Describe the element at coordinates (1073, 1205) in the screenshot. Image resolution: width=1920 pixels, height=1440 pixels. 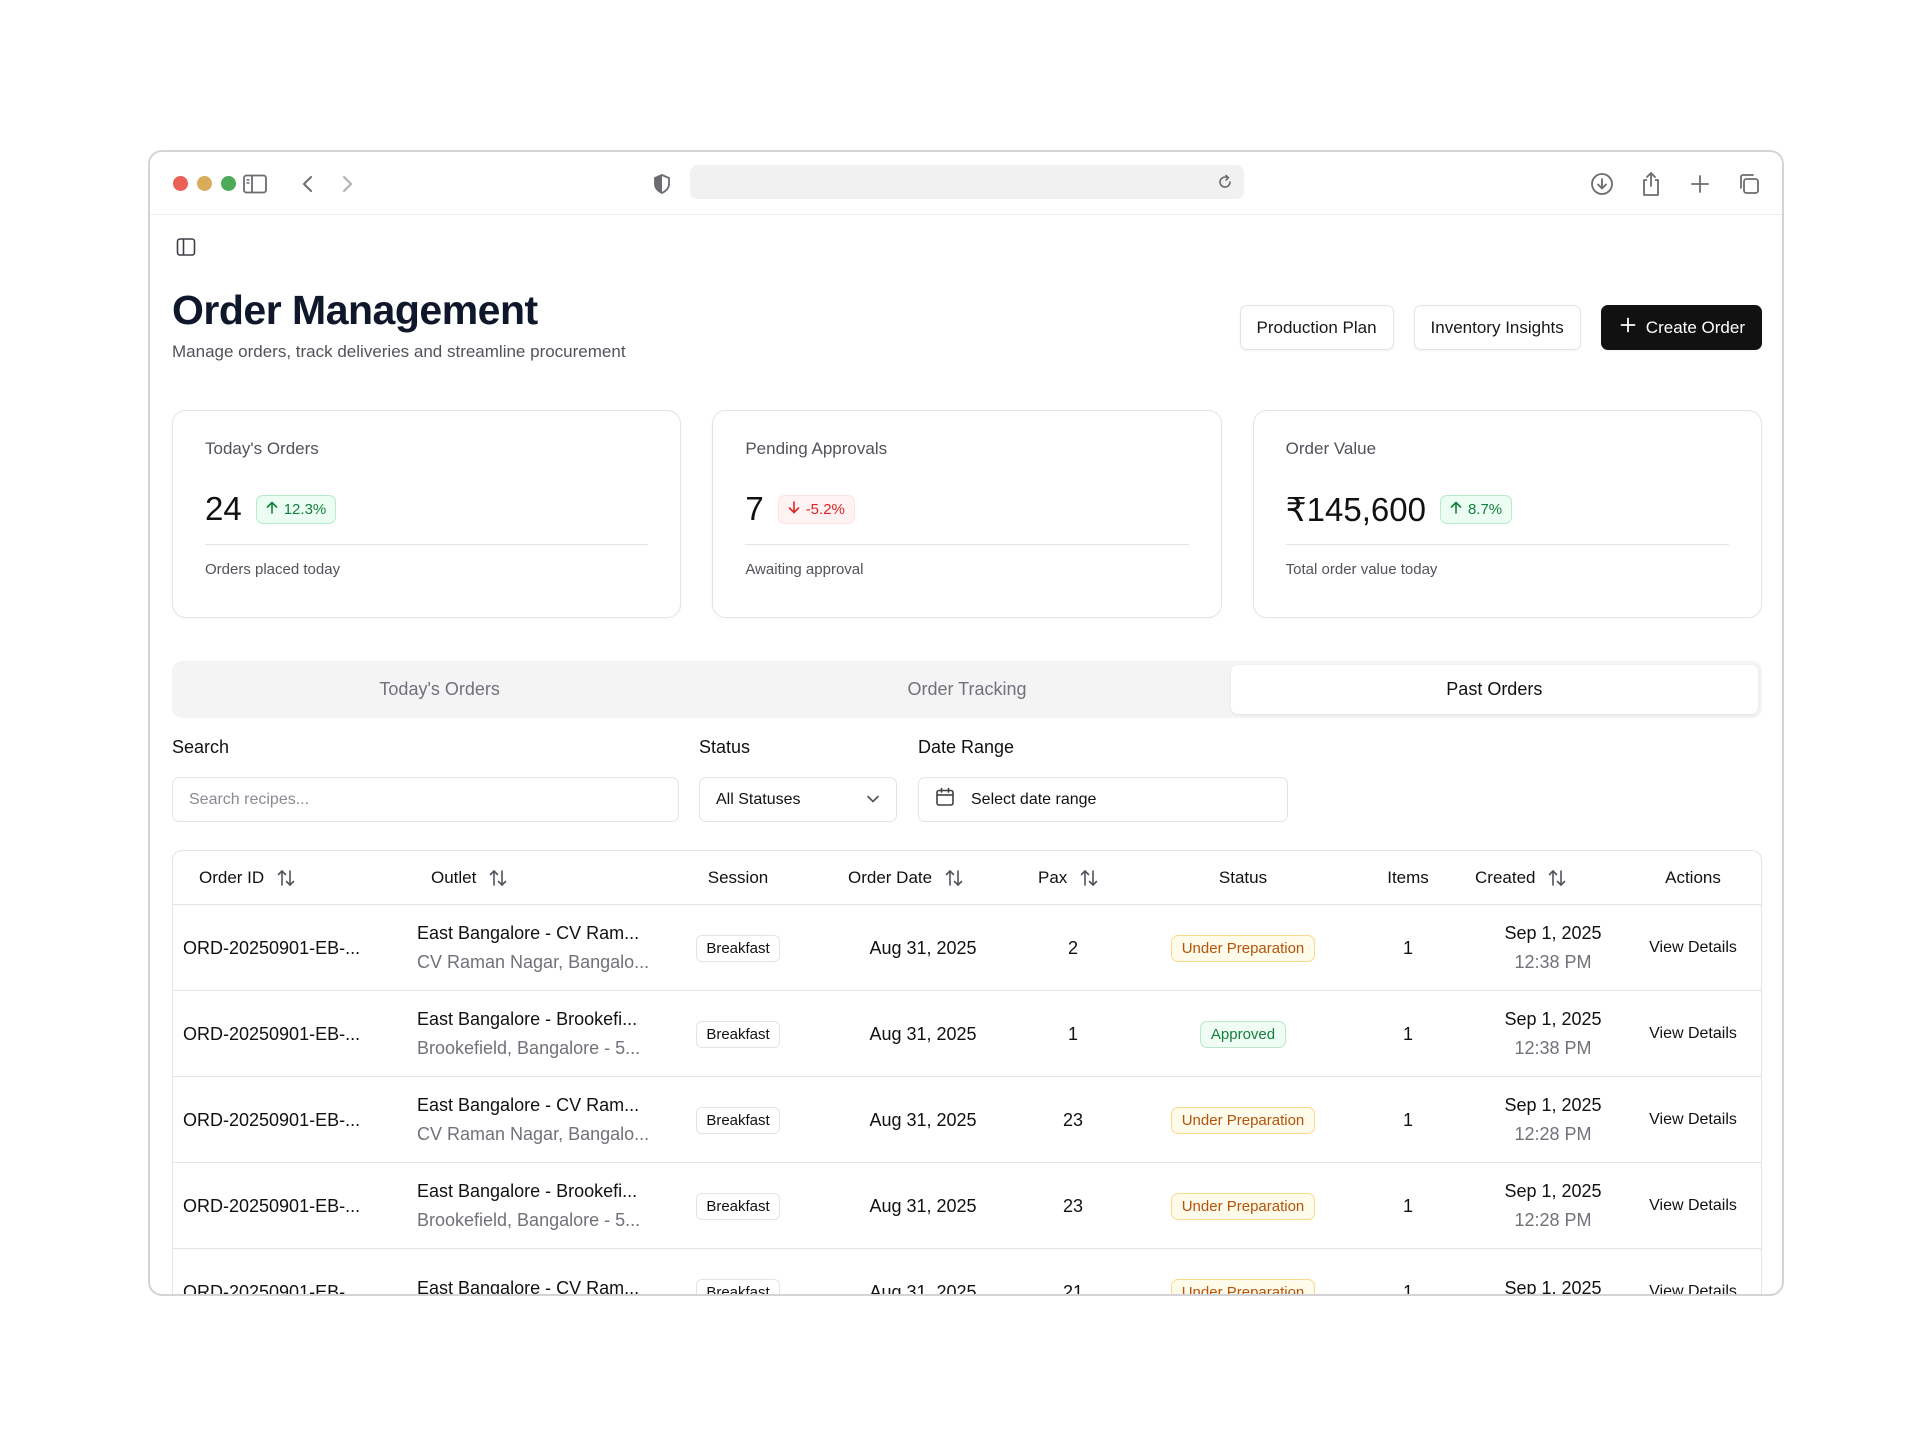
I see `pax-cell: 23` at that location.